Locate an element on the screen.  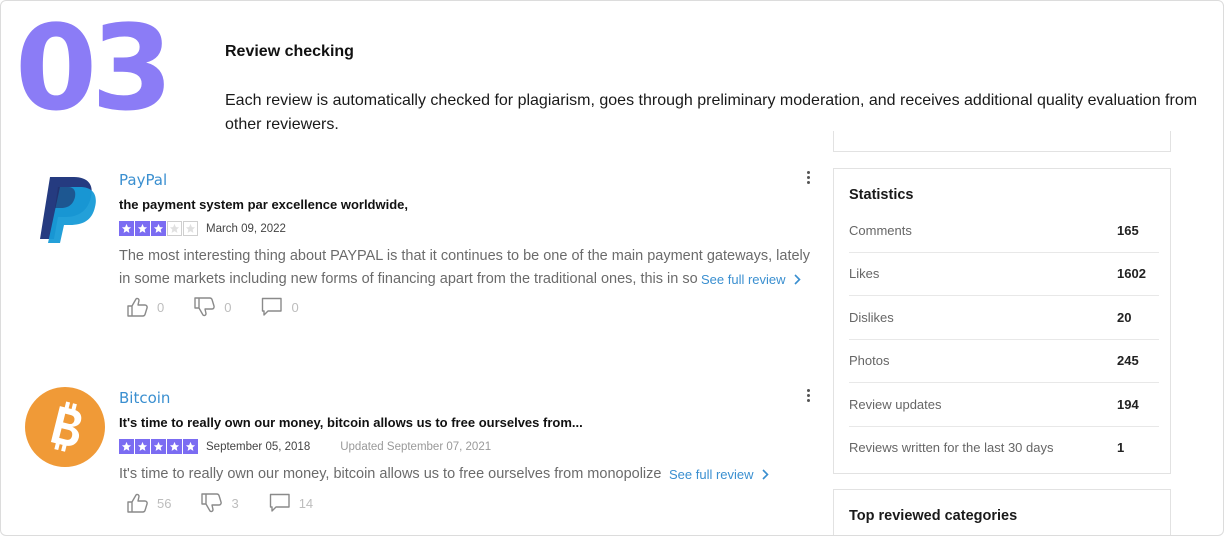
like-count: 0 is located at coordinates (161, 307).